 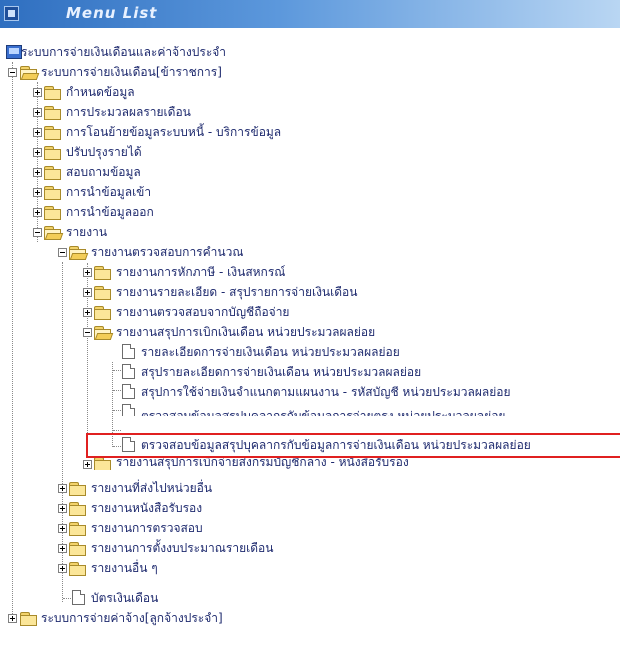 What do you see at coordinates (183, 232) in the screenshot?
I see `tree-node-reports: รายงาน` at bounding box center [183, 232].